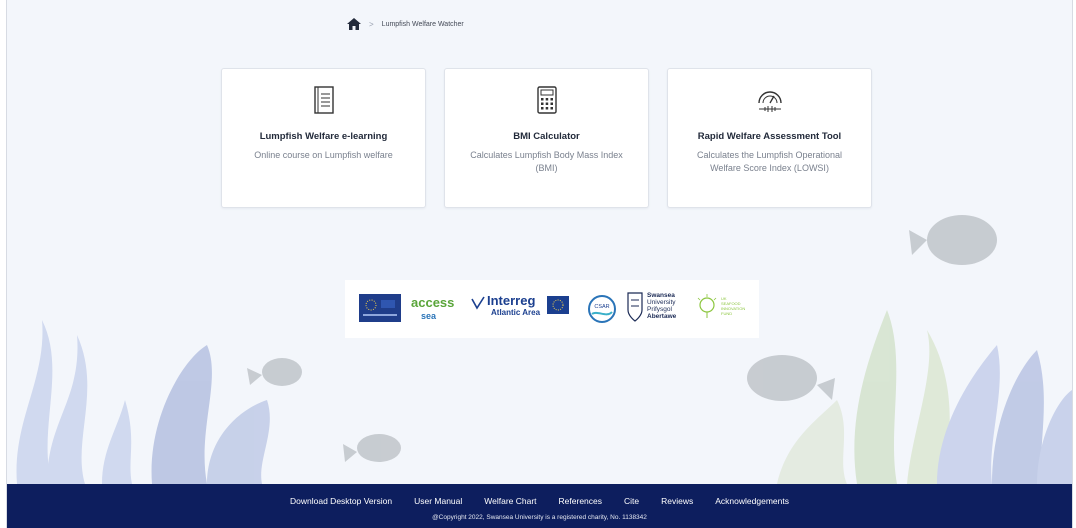 Image resolution: width=1076 pixels, height=528 pixels. I want to click on swansea-logo-line-3: Prifysgol, so click(659, 309).